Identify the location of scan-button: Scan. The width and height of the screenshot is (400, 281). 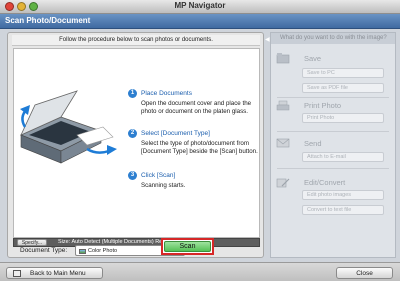
(187, 246).